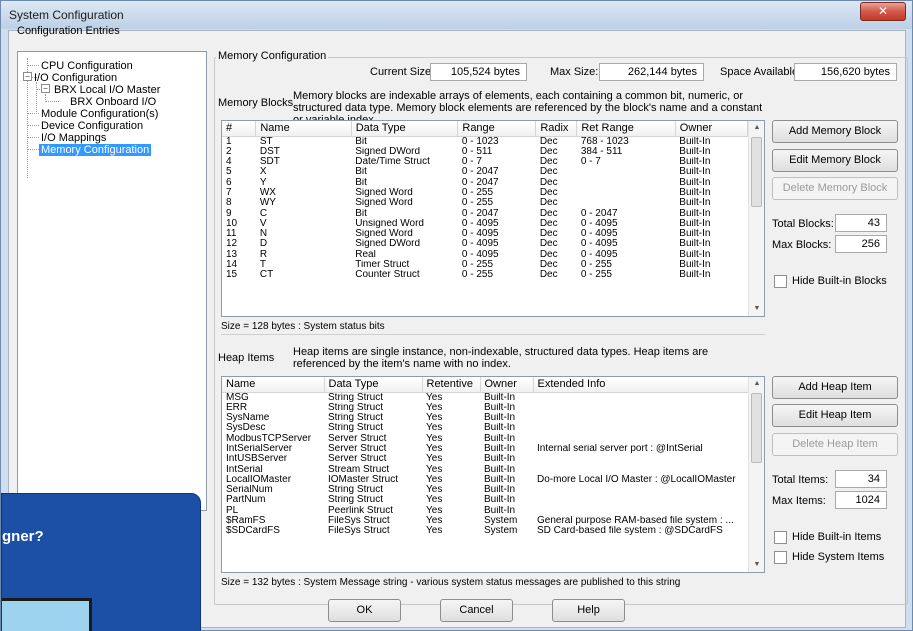 The height and width of the screenshot is (631, 913). I want to click on tree-item-io-configuration: I/O Configuration, so click(75, 78).